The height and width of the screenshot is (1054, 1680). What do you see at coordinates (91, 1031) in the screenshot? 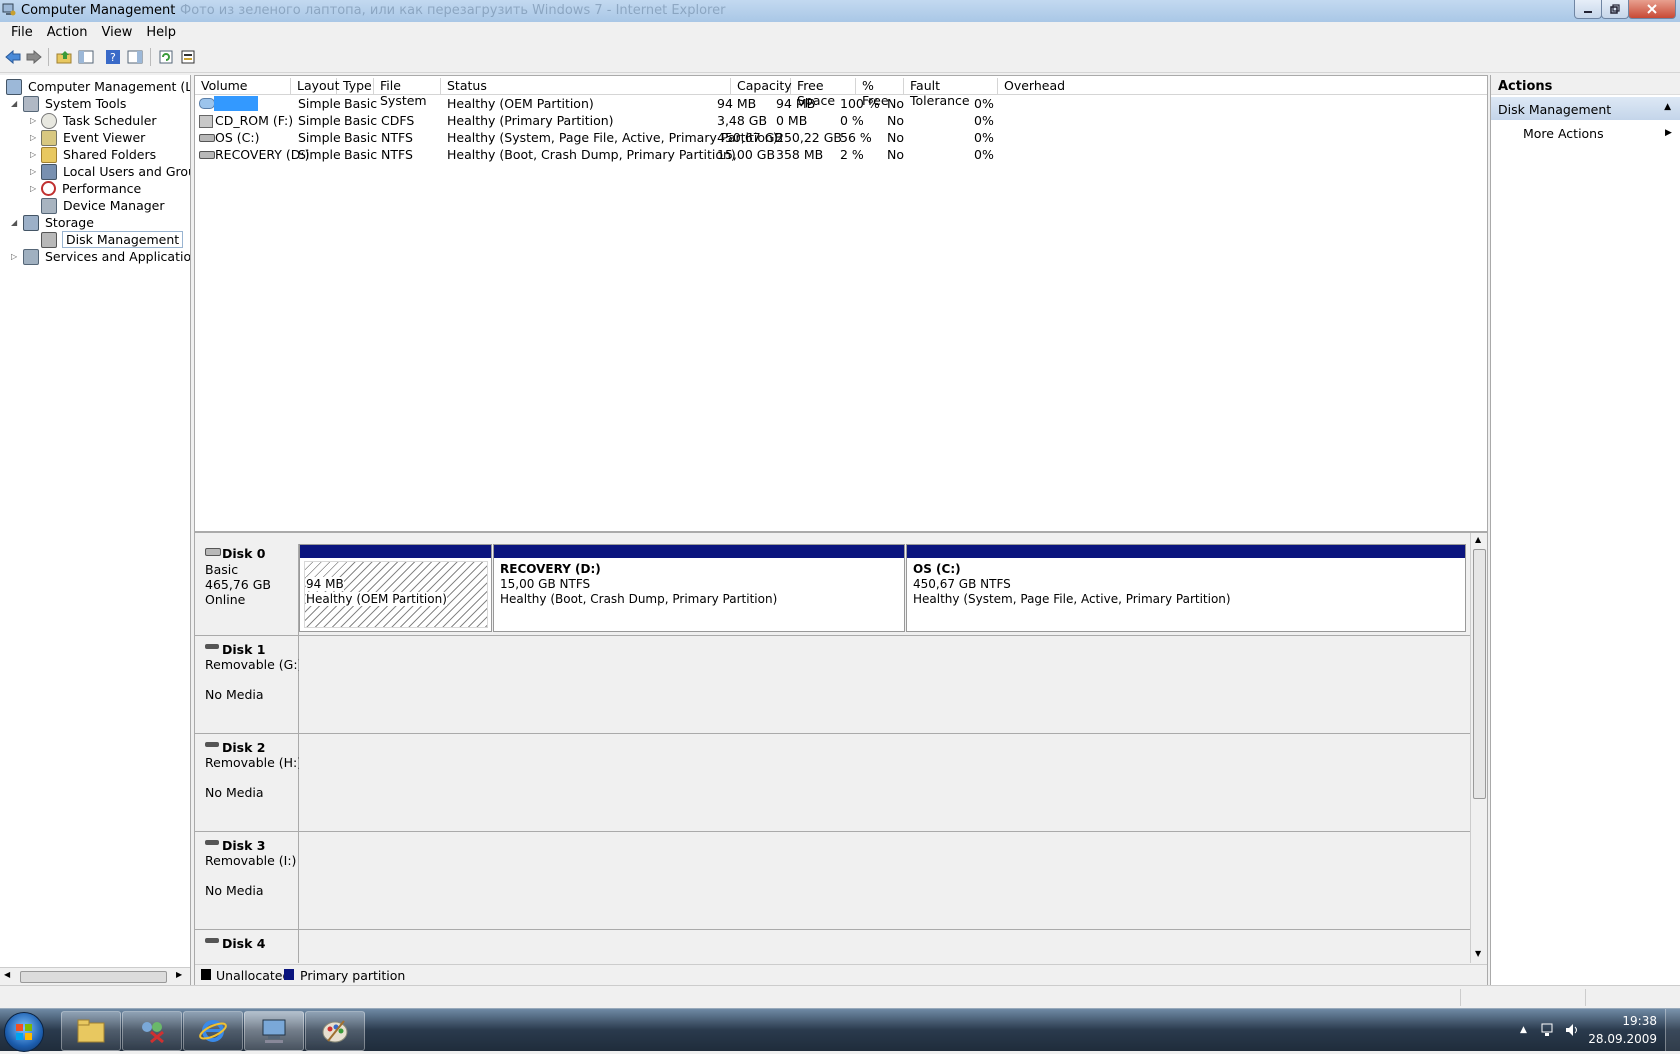
I see `taskbar-explorer-button` at bounding box center [91, 1031].